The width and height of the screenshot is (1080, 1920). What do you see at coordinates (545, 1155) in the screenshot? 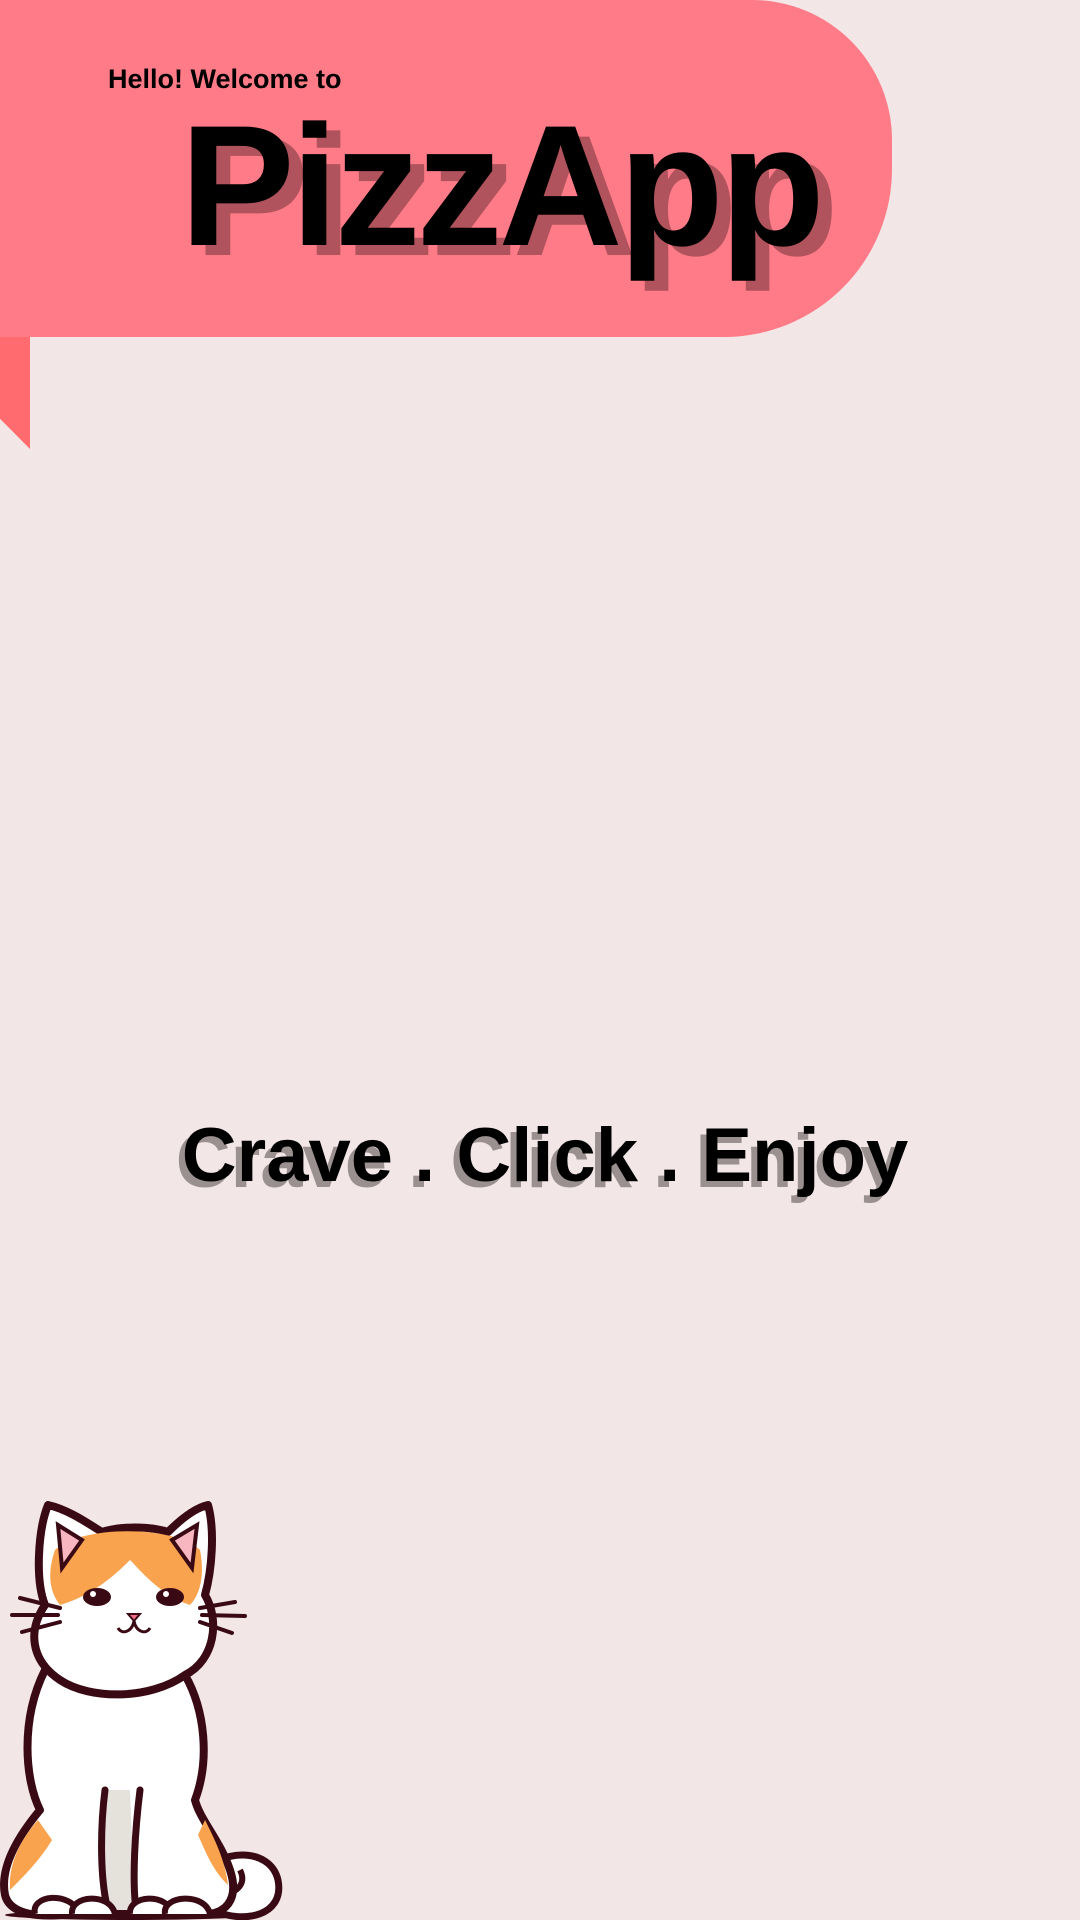
I see `tagline: Crave . Click . Enjoy` at bounding box center [545, 1155].